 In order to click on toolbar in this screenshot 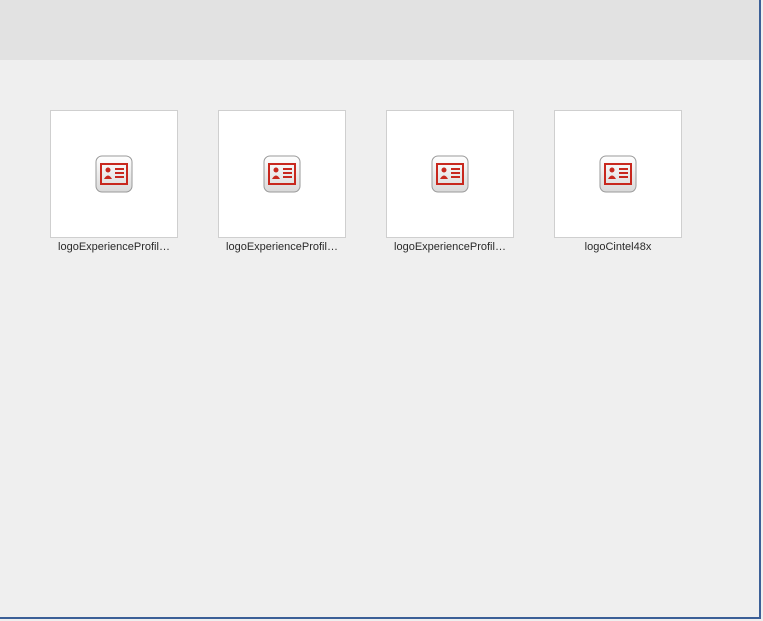, I will do `click(379, 30)`.